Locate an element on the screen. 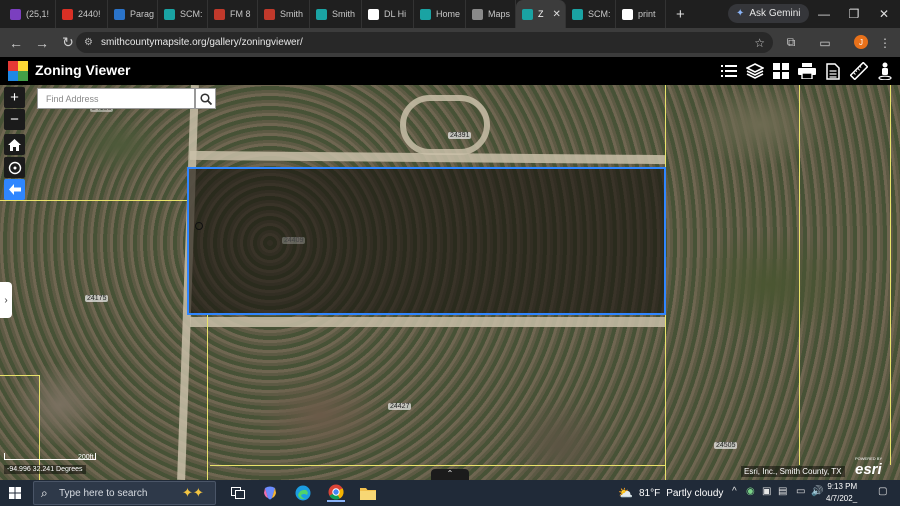  tab-label: Maps is located at coordinates (499, 14).